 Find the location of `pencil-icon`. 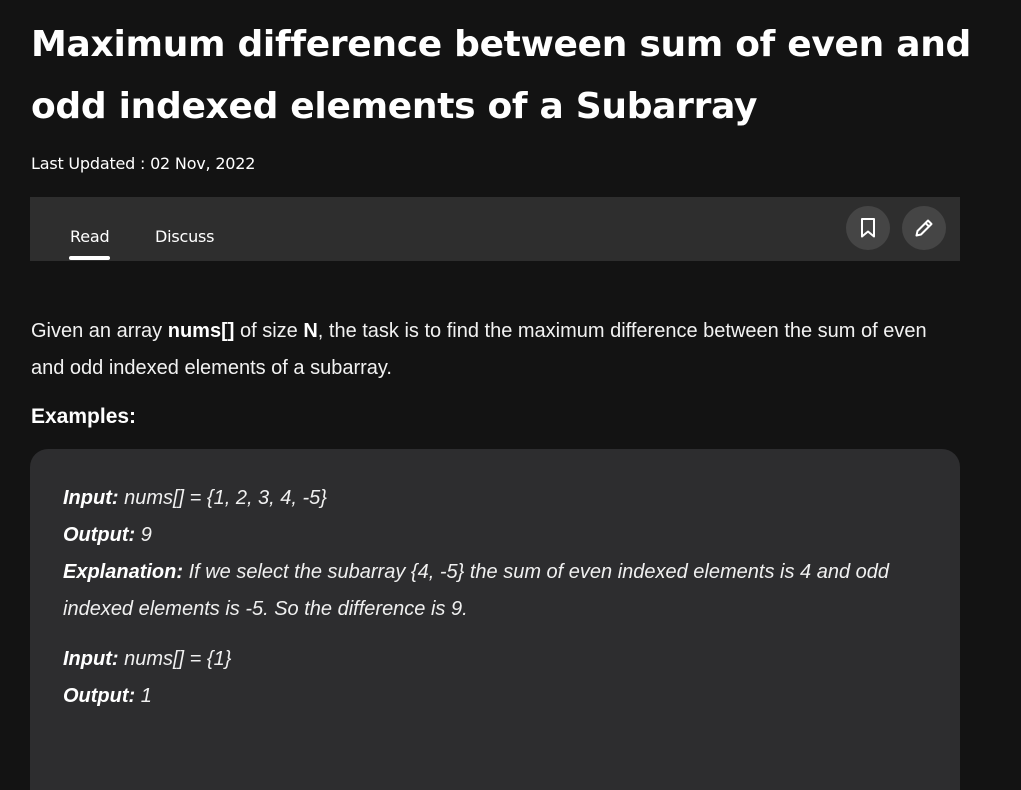

pencil-icon is located at coordinates (924, 228).